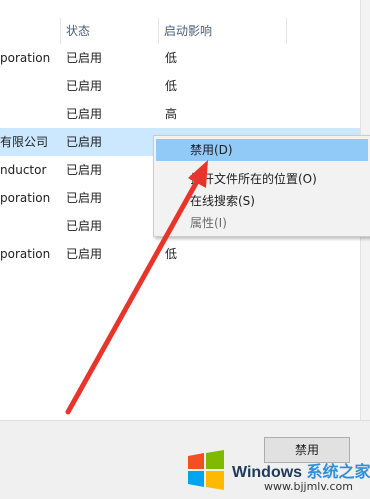 This screenshot has height=499, width=370. Describe the element at coordinates (23, 170) in the screenshot. I see `publisher-cell: nductor` at that location.